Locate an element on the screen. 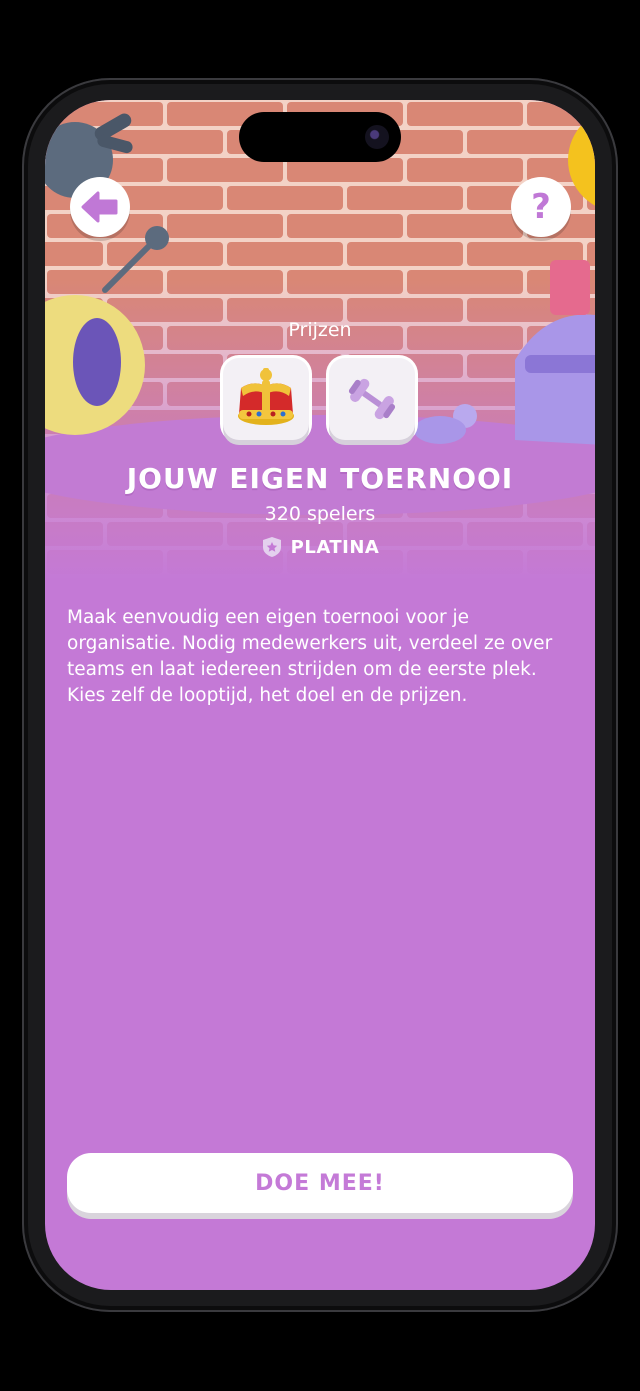  player-count: 320 spelers is located at coordinates (320, 514).